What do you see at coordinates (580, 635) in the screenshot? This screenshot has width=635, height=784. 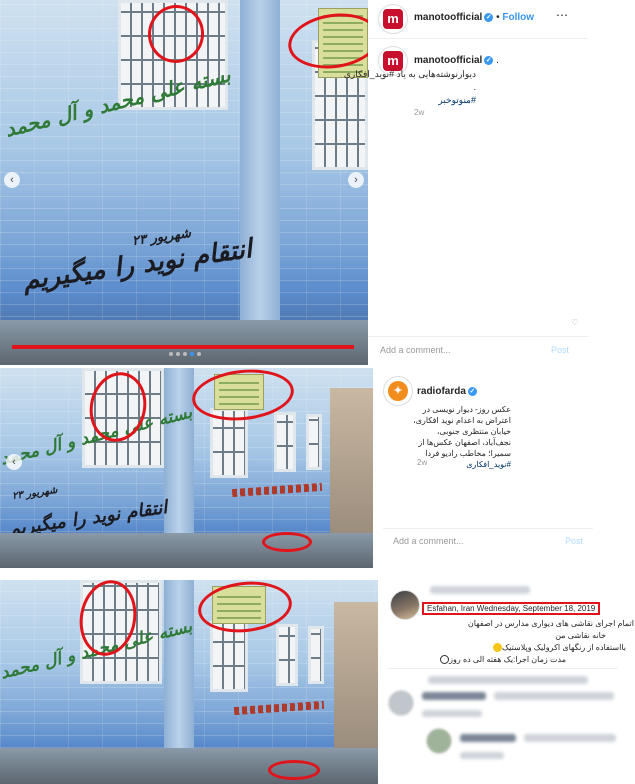 I see `caption-line: خانه نقاشی من` at bounding box center [580, 635].